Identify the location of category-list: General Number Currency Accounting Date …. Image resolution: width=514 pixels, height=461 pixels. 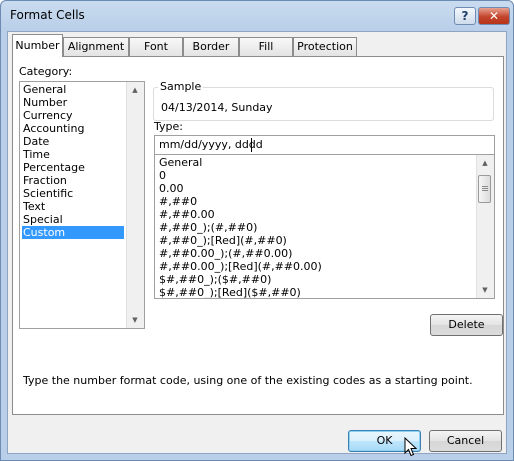
(82, 205).